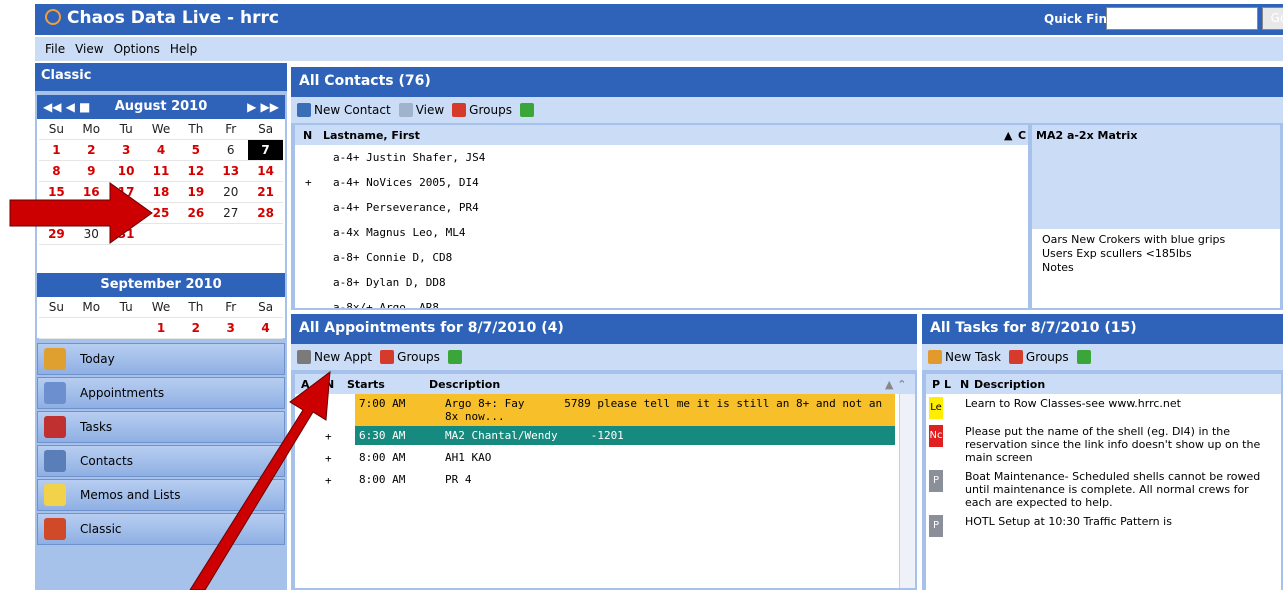 The image size is (1283, 590). What do you see at coordinates (81, 213) in the screenshot?
I see `arrow-to-calendar-icon` at bounding box center [81, 213].